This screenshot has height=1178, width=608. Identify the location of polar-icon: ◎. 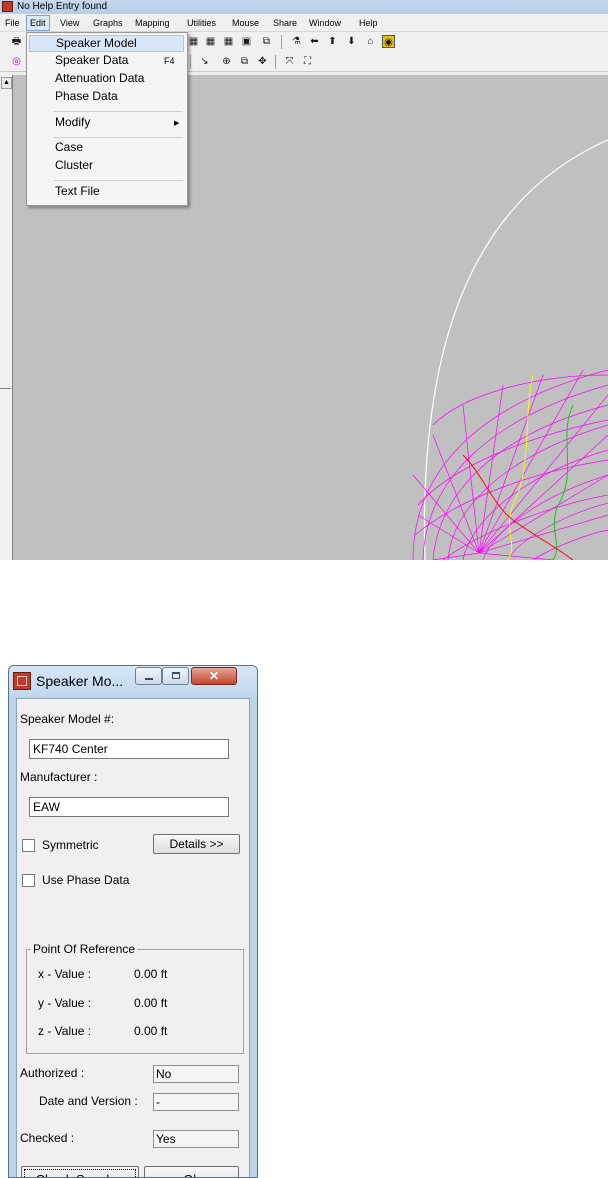
(16, 61).